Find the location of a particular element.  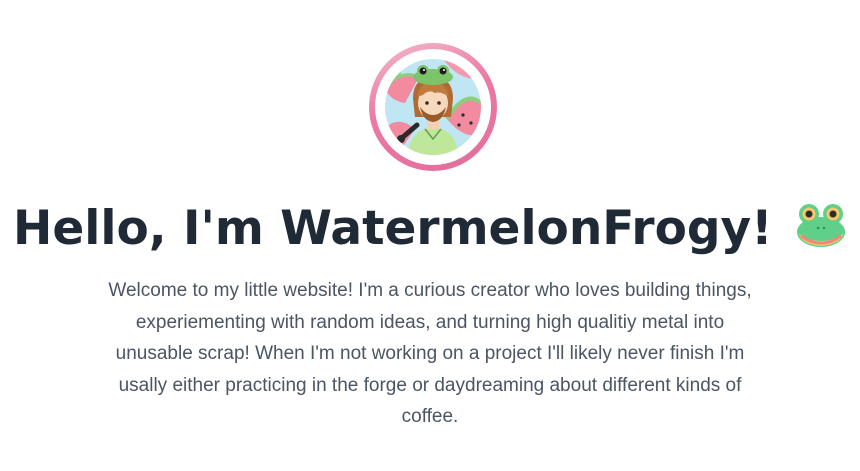

avatar is located at coordinates (433, 107).